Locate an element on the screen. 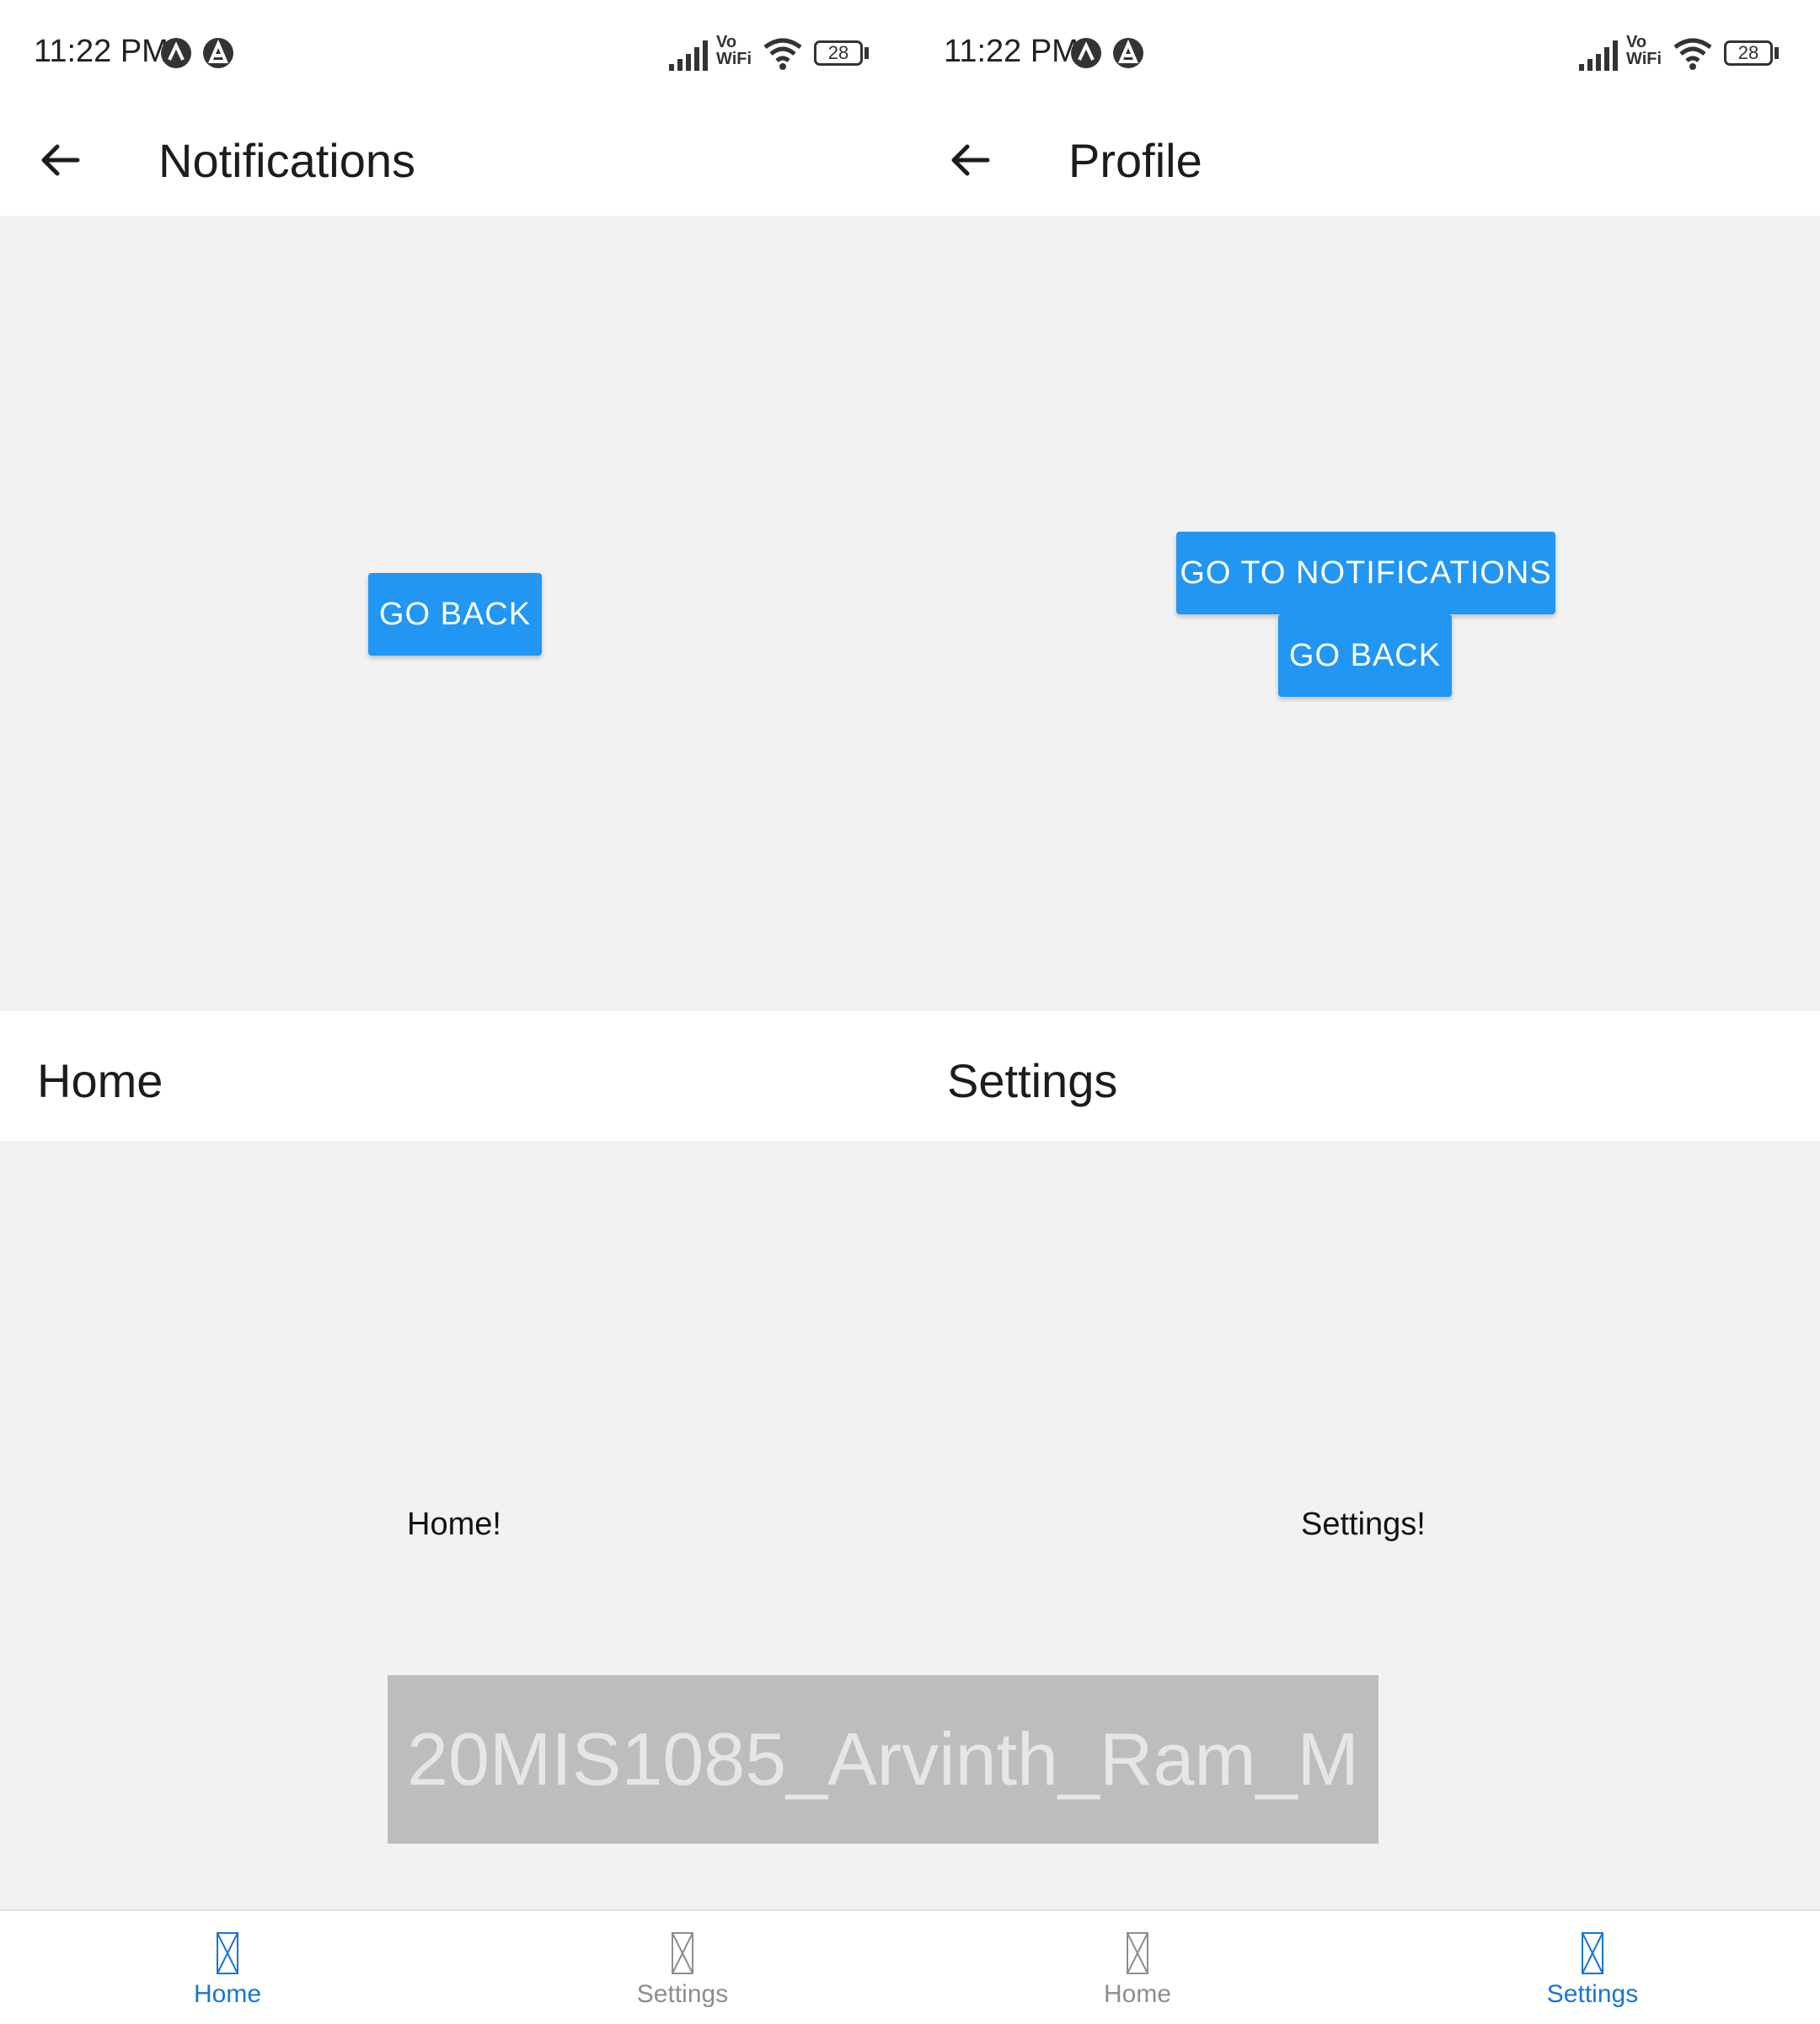  tab-header-right: Settings is located at coordinates (1365, 1076).